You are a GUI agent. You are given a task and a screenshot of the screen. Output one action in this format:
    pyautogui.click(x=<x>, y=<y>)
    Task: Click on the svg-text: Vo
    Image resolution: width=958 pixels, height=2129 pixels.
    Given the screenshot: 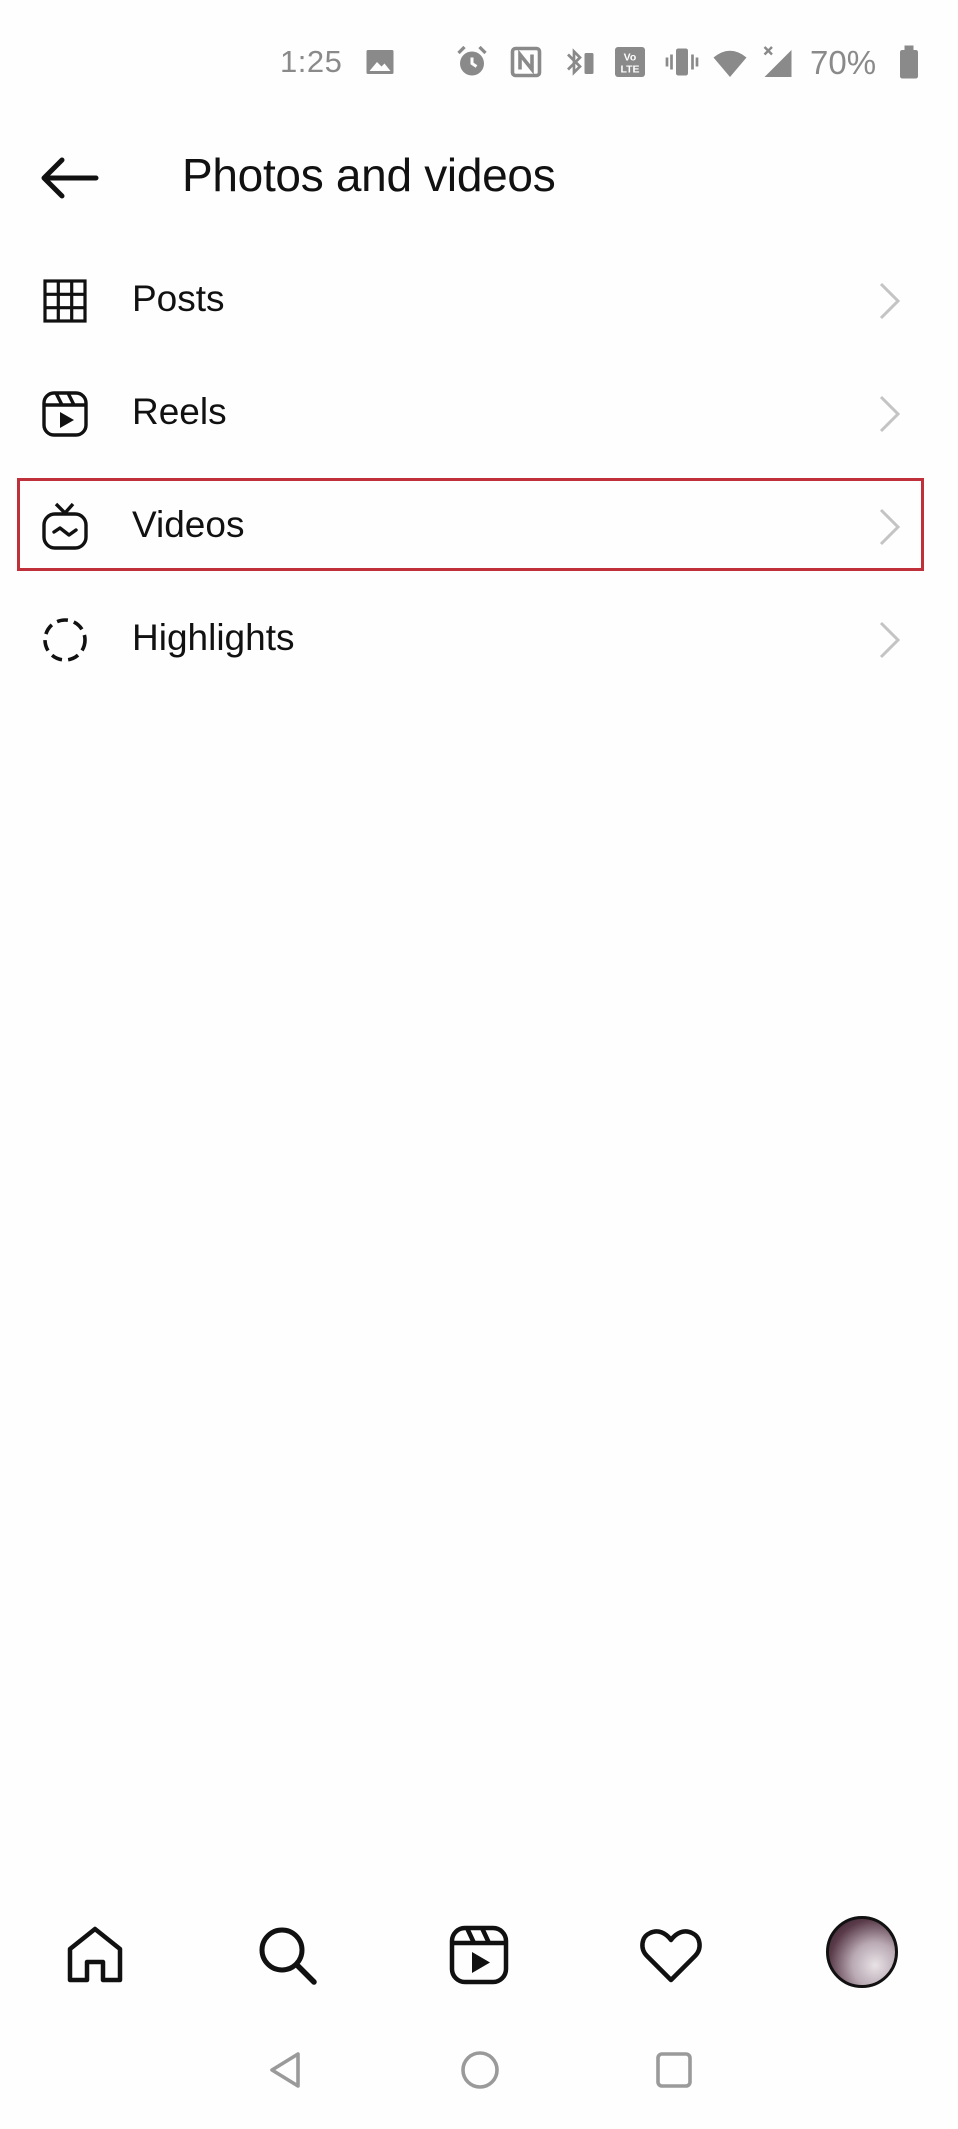 What is the action you would take?
    pyautogui.click(x=630, y=58)
    